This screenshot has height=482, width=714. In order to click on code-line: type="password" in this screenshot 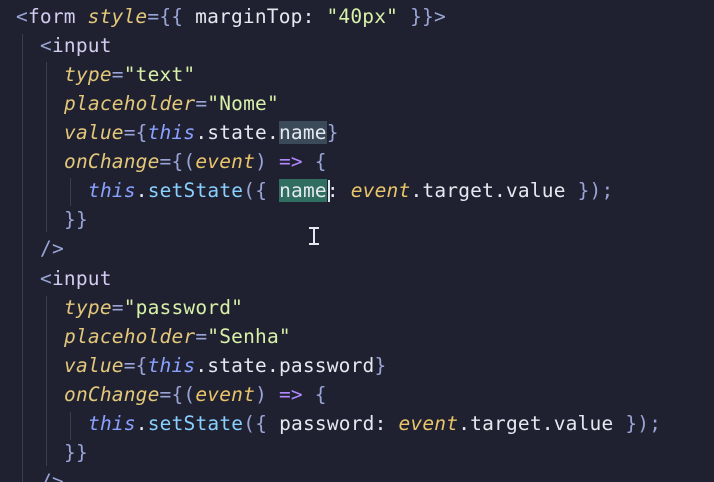, I will do `click(153, 307)`.